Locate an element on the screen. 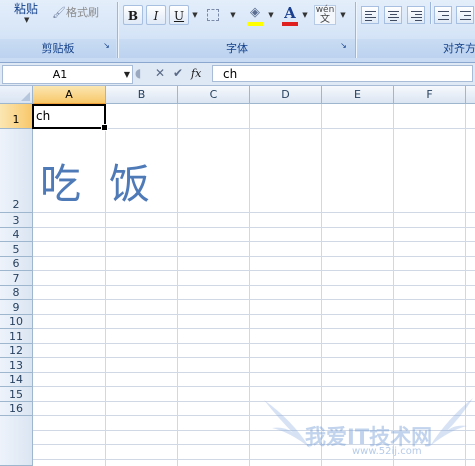 This screenshot has width=475, height=466. formula-buttons: ◖ ✕ ✔ fx is located at coordinates (172, 73).